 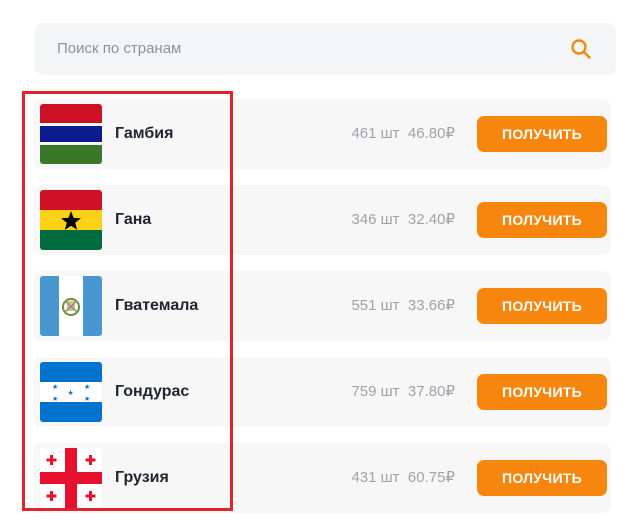 What do you see at coordinates (375, 391) in the screenshot?
I see `country-quantity: 759 шт` at bounding box center [375, 391].